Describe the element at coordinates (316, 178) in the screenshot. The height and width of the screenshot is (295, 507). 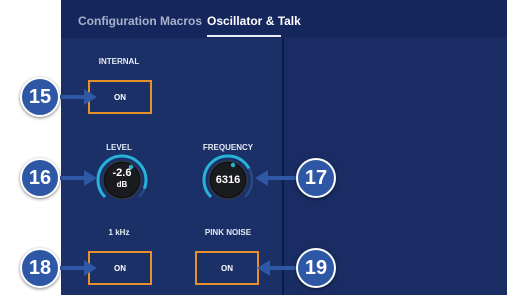
I see `callout-17: 17` at that location.